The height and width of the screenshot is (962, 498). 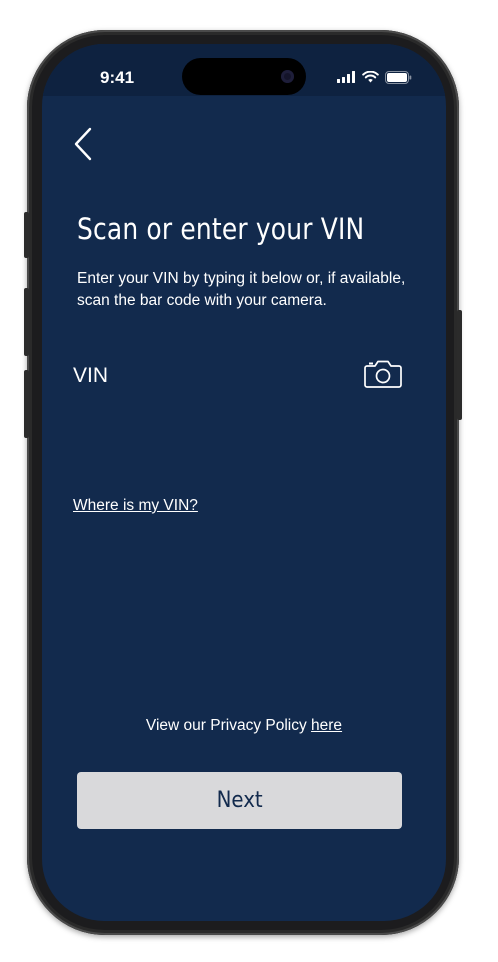 I want to click on vin-input, so click(x=203, y=376).